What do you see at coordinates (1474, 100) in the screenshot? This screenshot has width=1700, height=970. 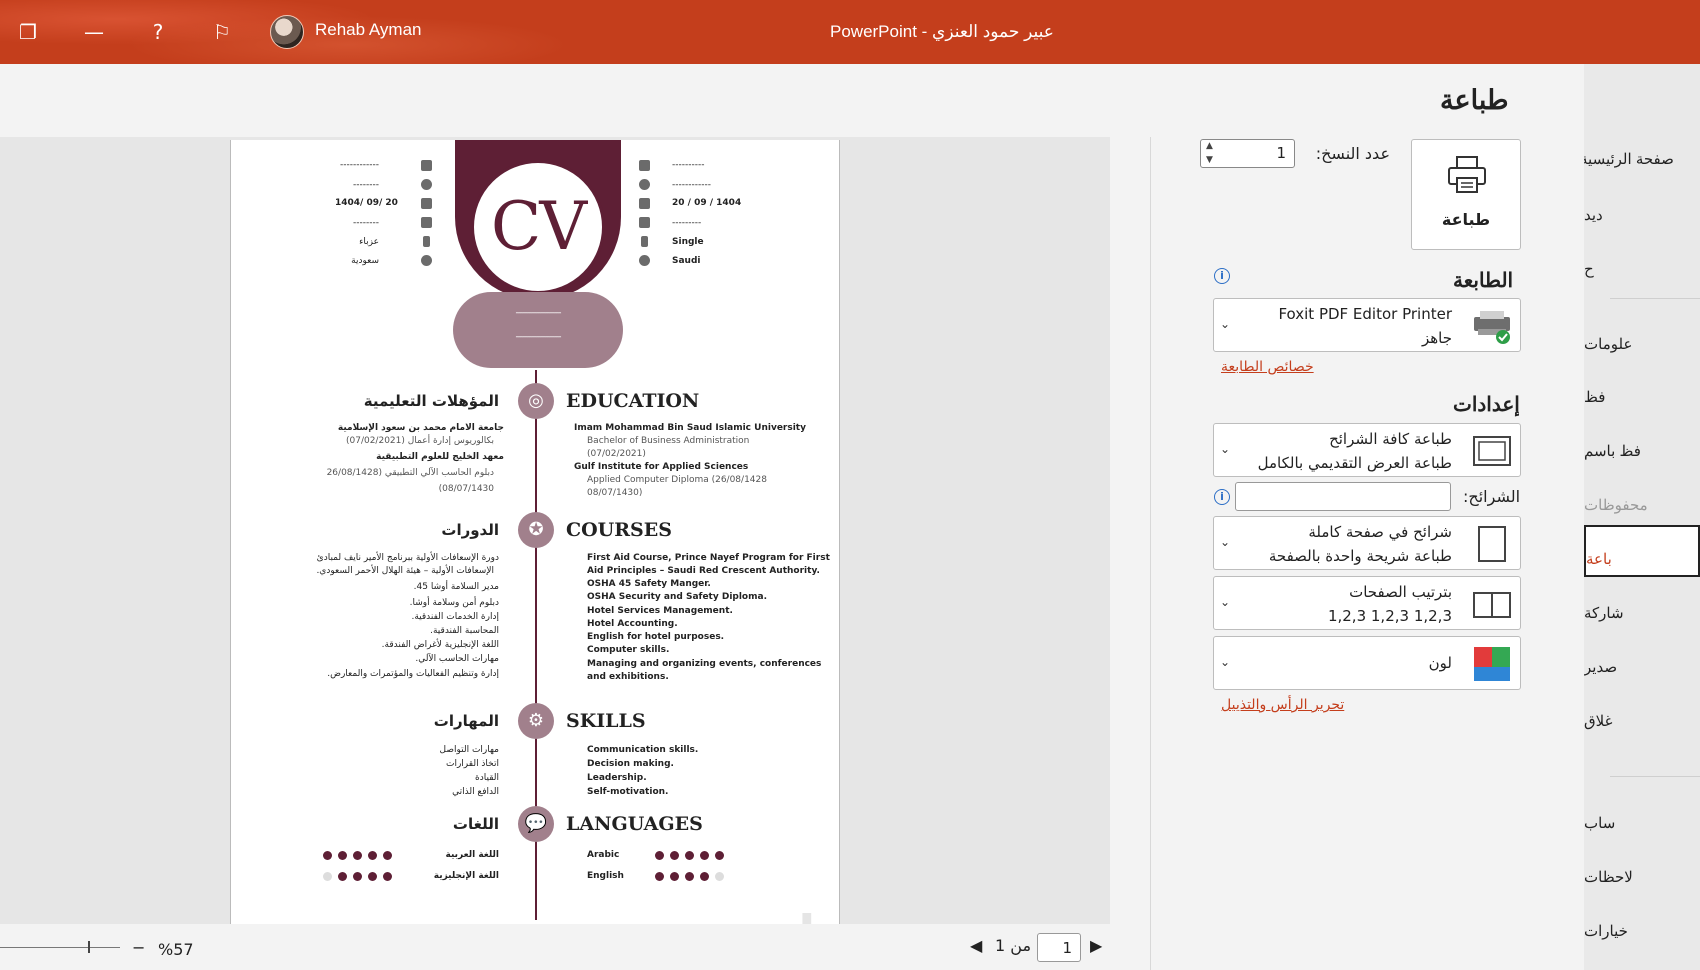 I see `page-title: طباعة` at bounding box center [1474, 100].